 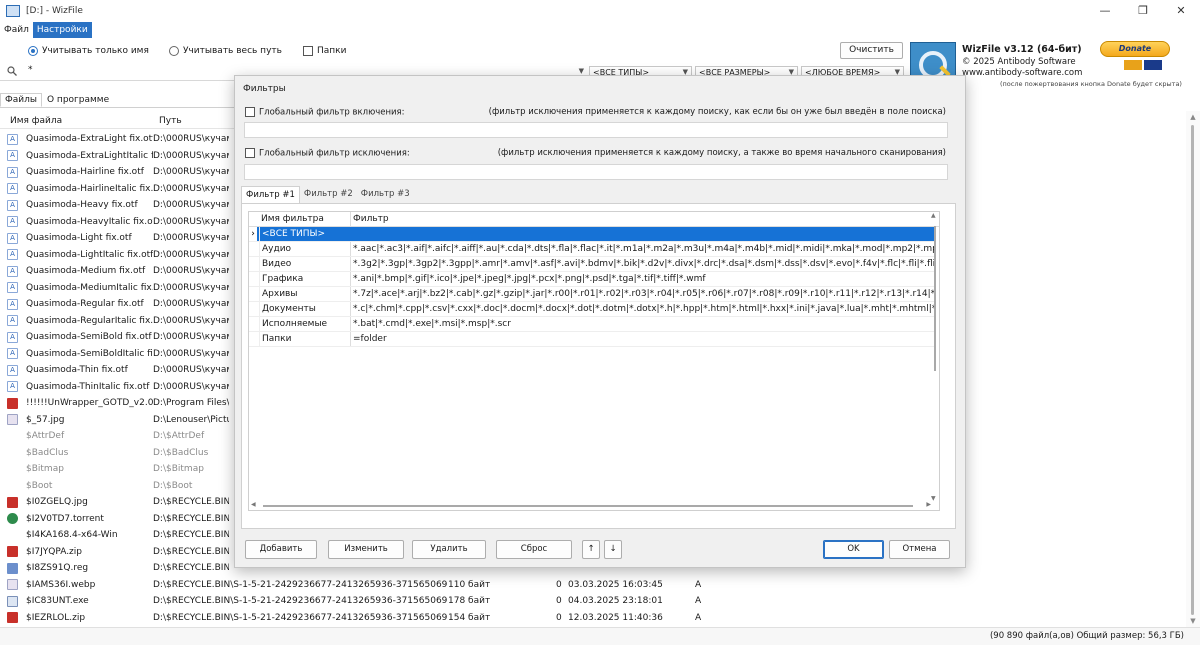 I want to click on file-row: Quasimoda-Light fix.otf D:\000RUS\кучама, so click(x=114, y=238).